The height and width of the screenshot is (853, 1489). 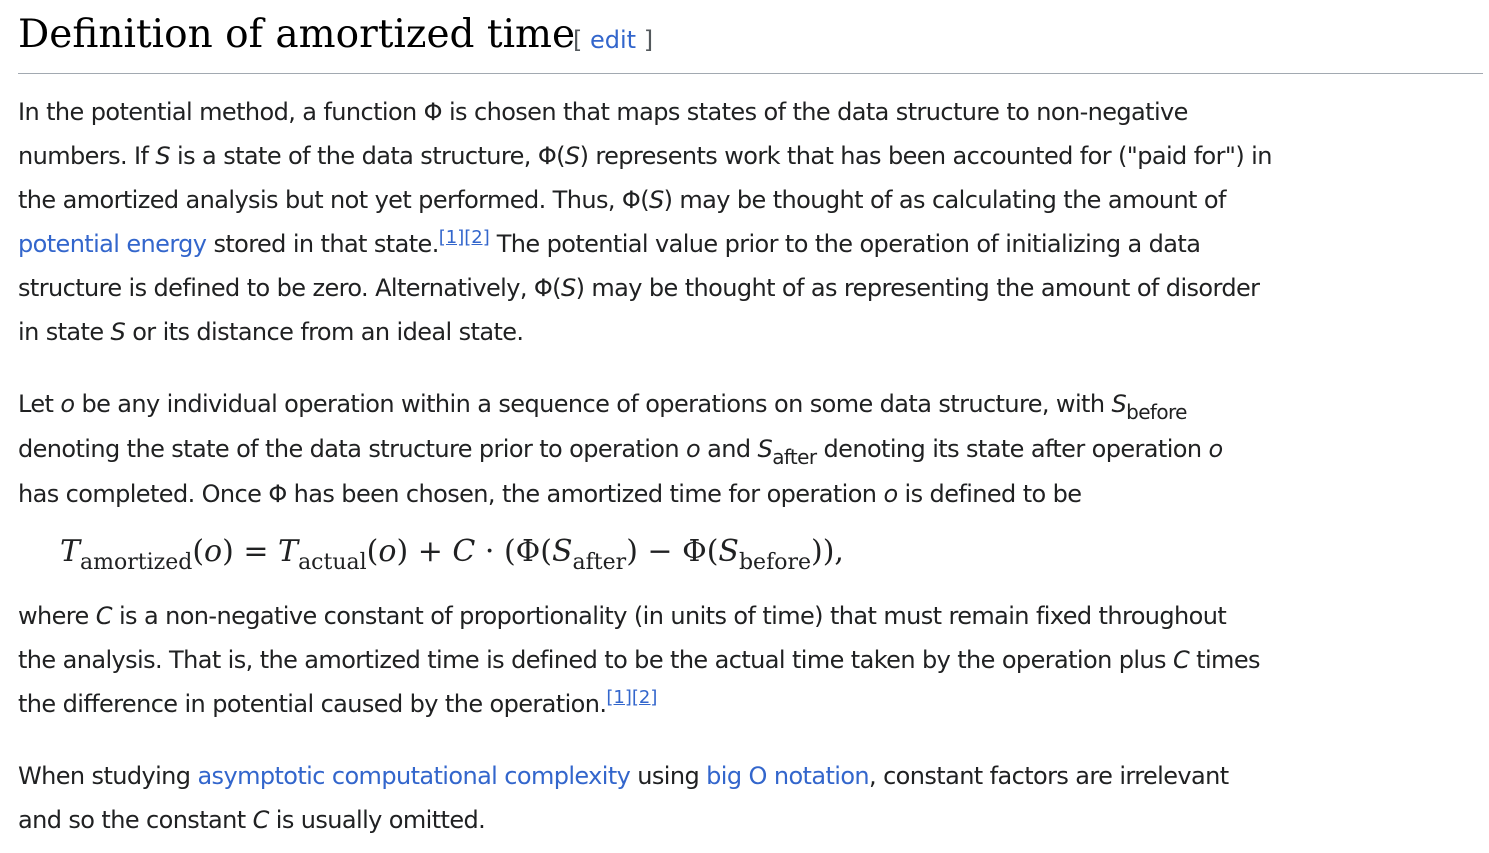 I want to click on link-asymptotic-complexity: asymptotic computational complexity, so click(x=413, y=776).